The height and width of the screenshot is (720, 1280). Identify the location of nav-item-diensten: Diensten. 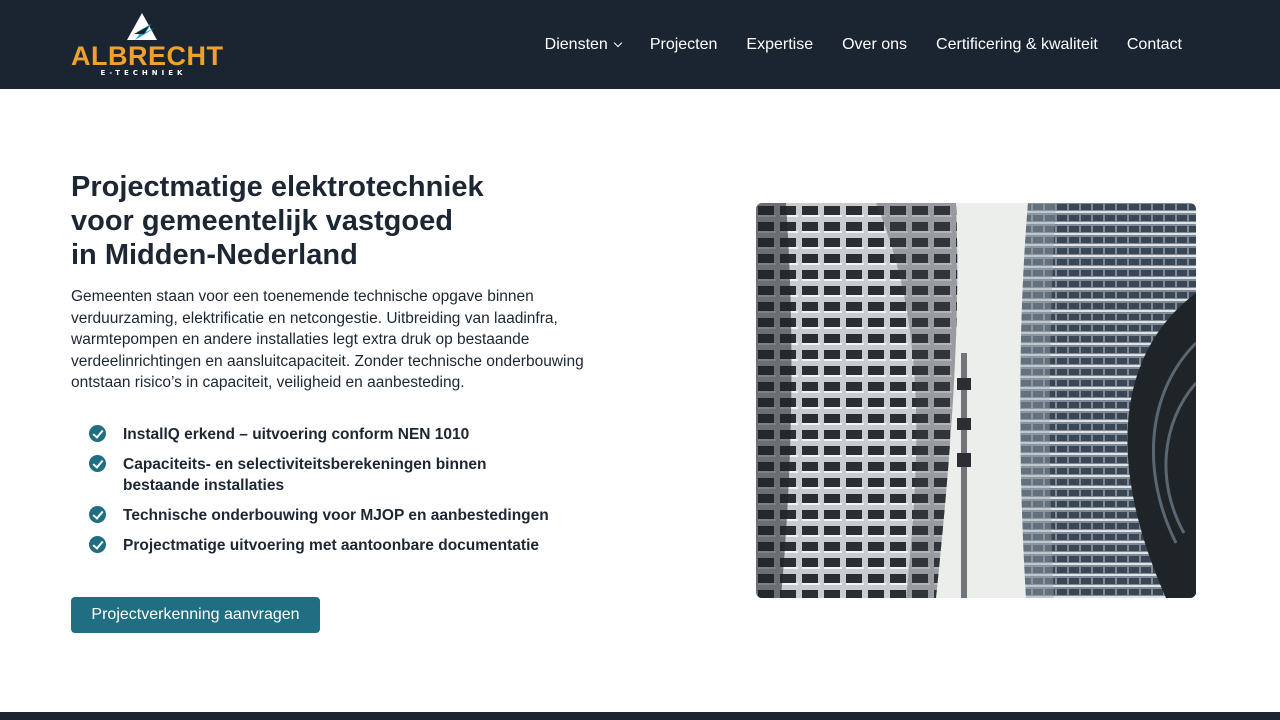
(583, 44).